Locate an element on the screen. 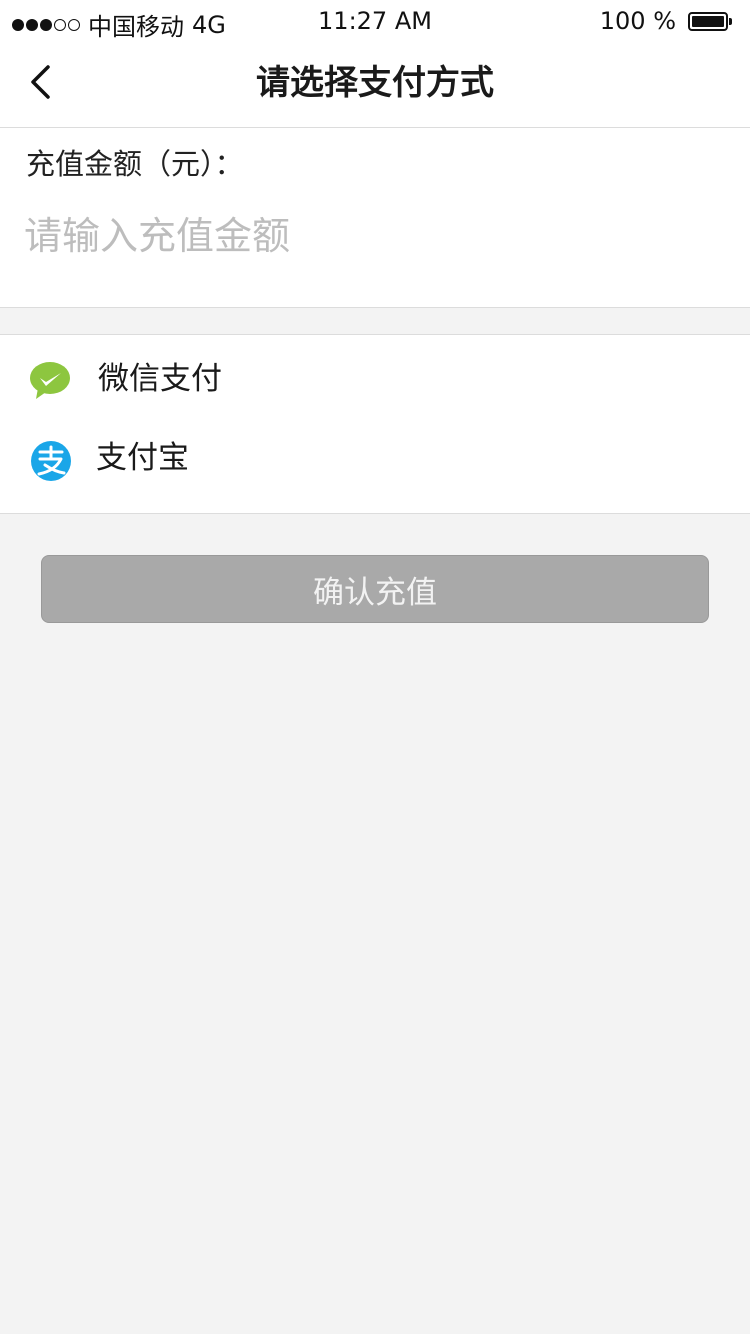  network-type: 4G is located at coordinates (209, 24).